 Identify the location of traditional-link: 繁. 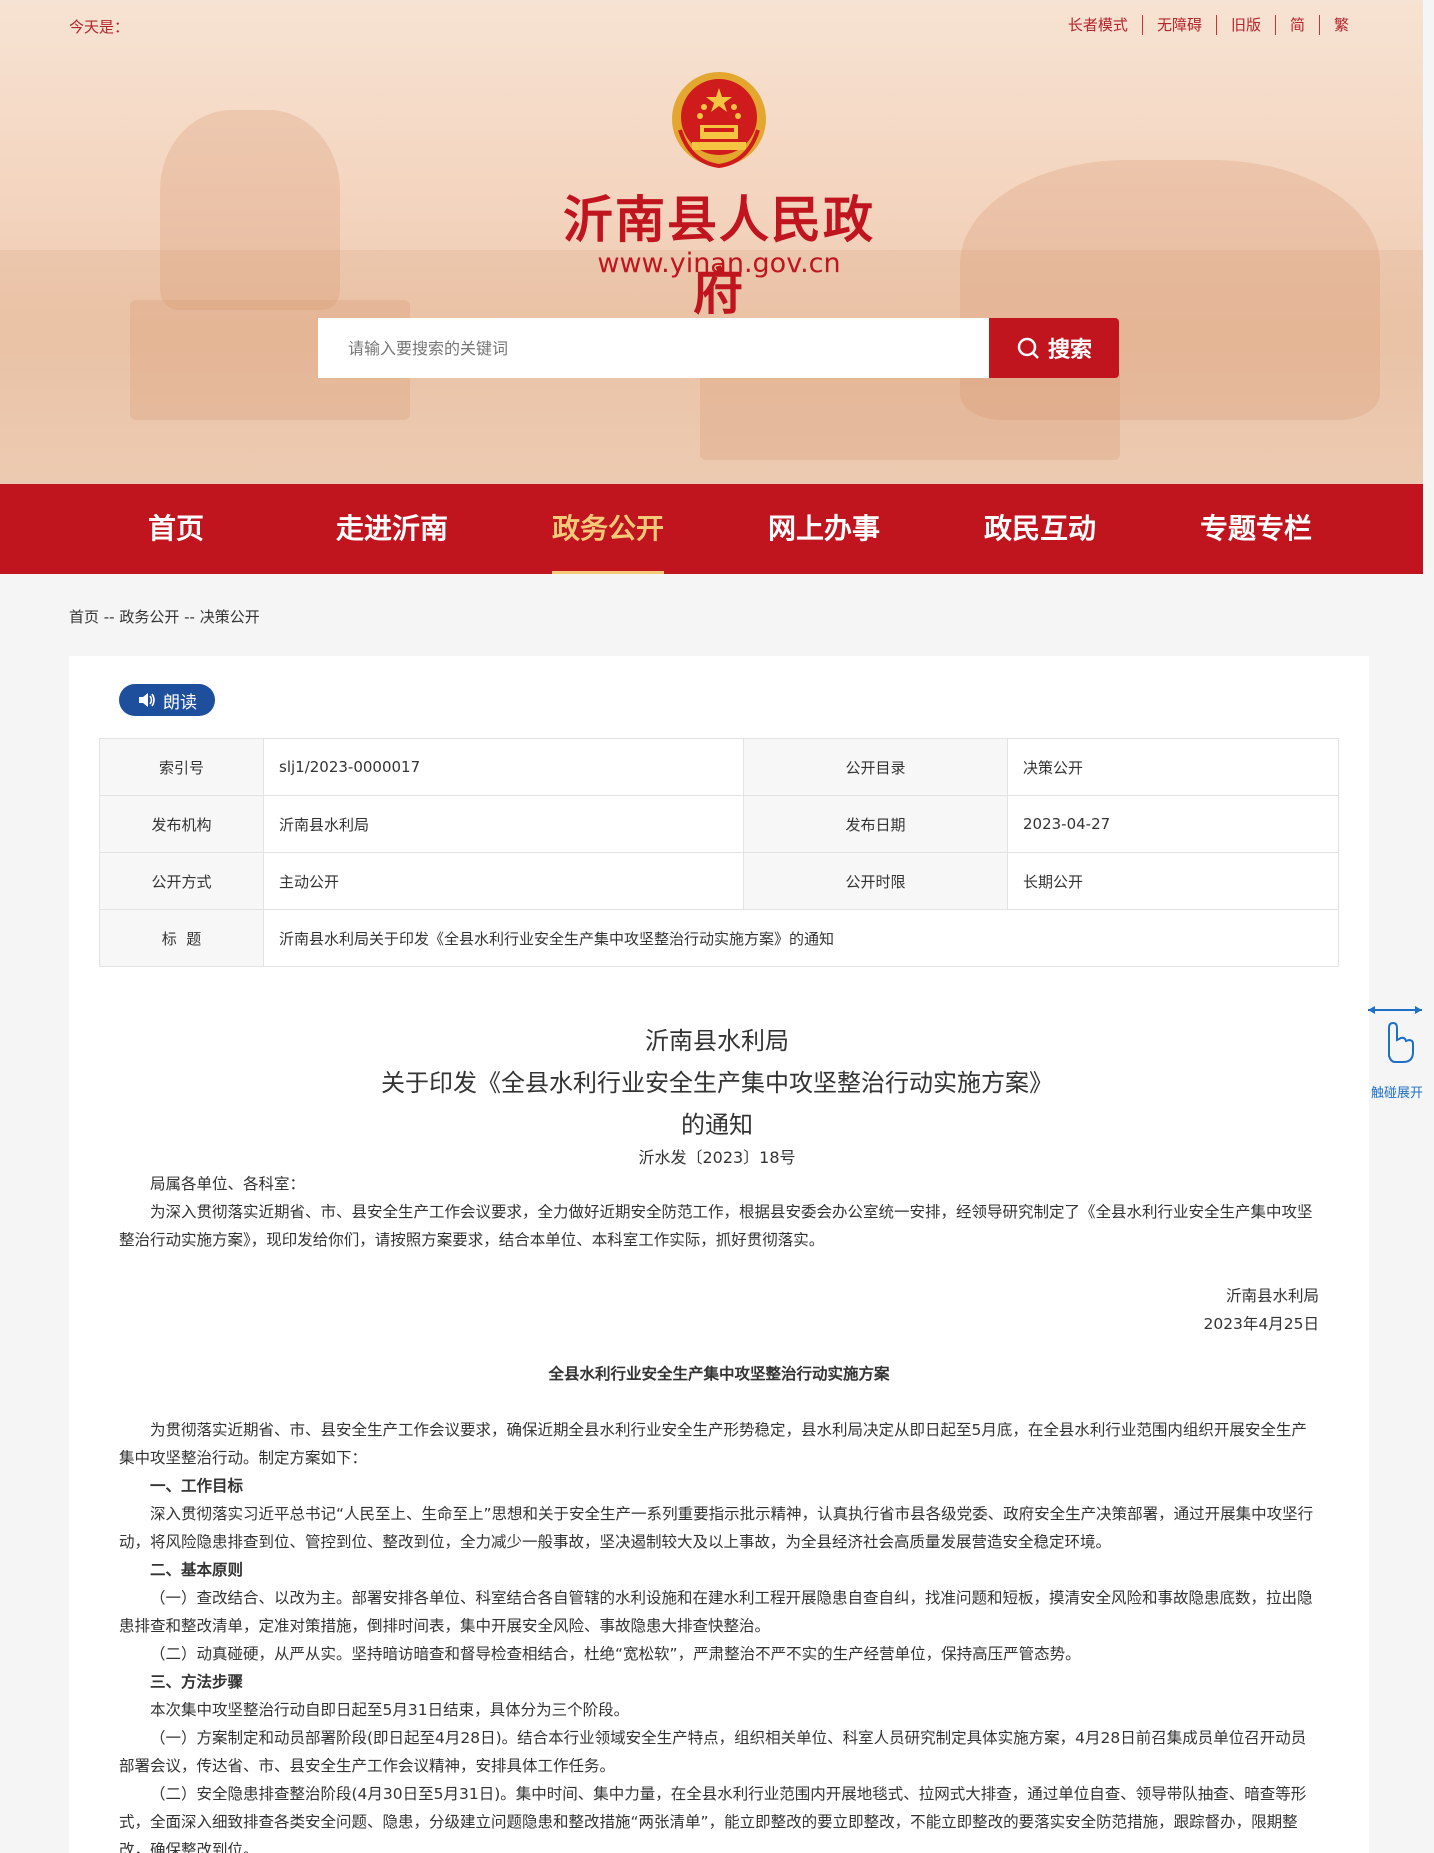
(1340, 25).